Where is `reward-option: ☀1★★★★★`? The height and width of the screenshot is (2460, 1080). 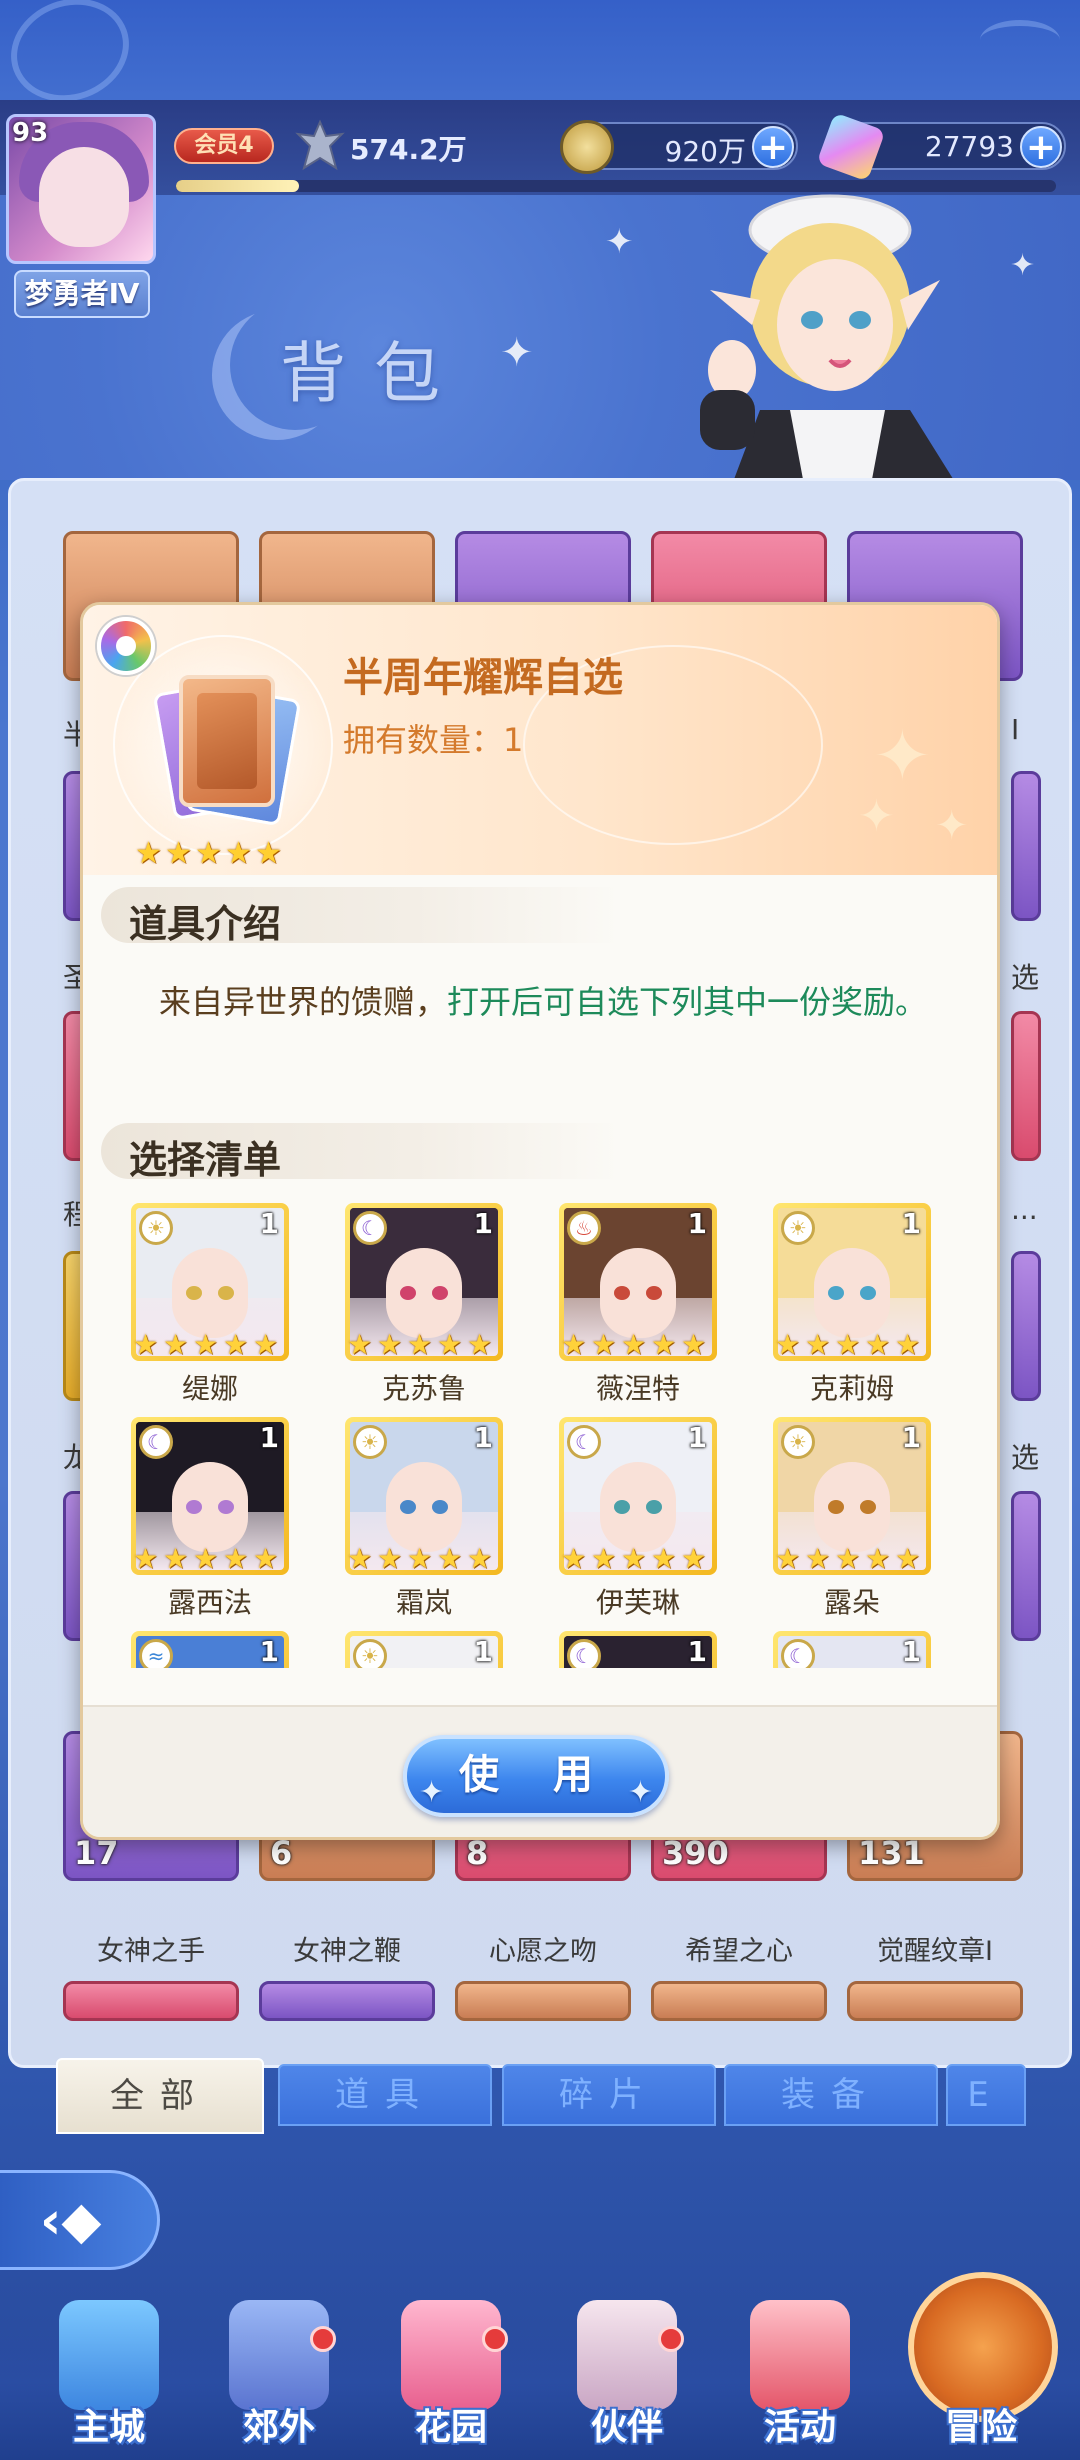 reward-option: ☀1★★★★★ is located at coordinates (424, 1649).